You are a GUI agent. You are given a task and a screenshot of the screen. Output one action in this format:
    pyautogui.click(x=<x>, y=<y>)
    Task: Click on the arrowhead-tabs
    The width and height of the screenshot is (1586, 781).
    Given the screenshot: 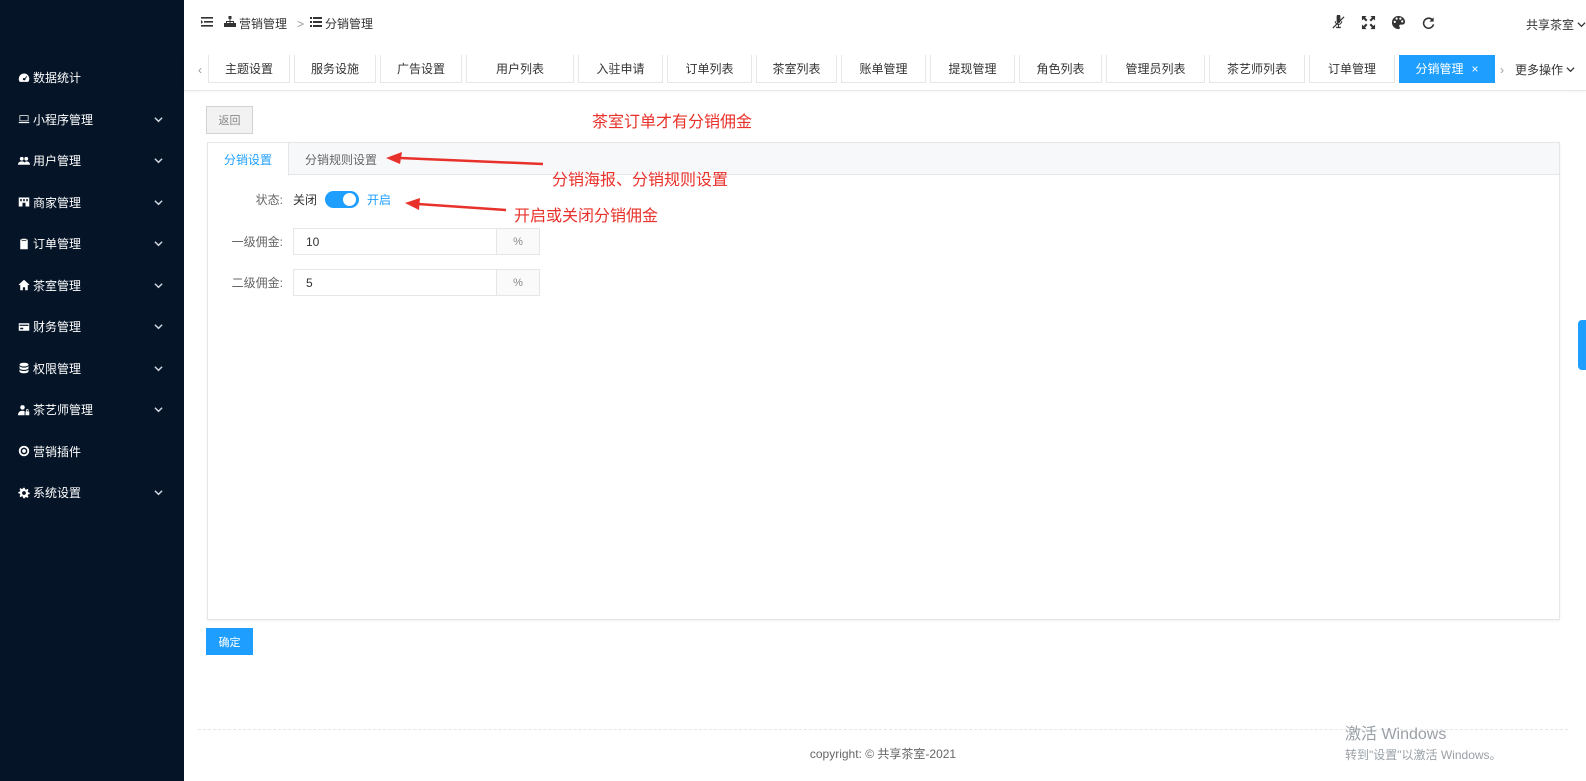 What is the action you would take?
    pyautogui.click(x=394, y=158)
    